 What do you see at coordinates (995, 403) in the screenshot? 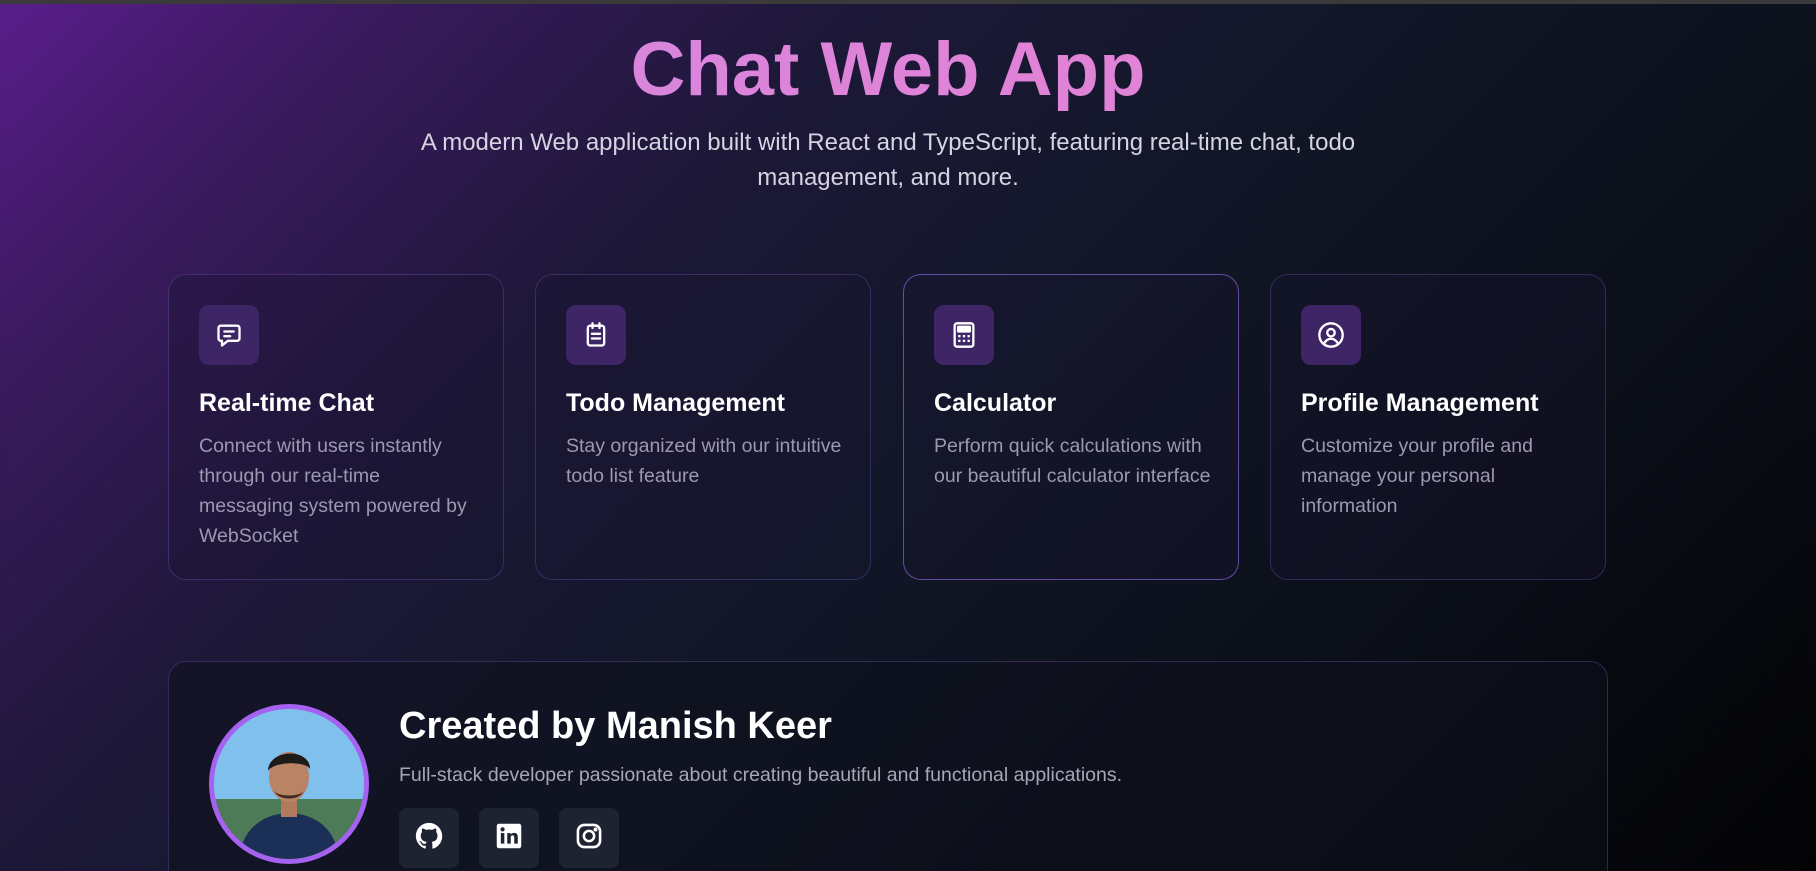
I see `feature-title: Calculator` at bounding box center [995, 403].